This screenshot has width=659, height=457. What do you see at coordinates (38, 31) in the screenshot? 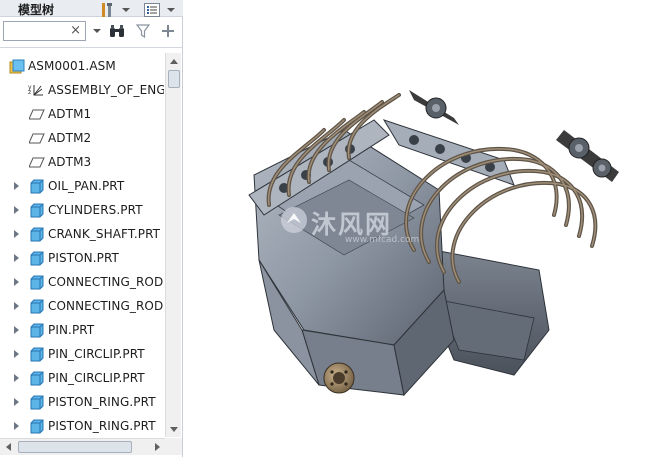
I see `search-input` at bounding box center [38, 31].